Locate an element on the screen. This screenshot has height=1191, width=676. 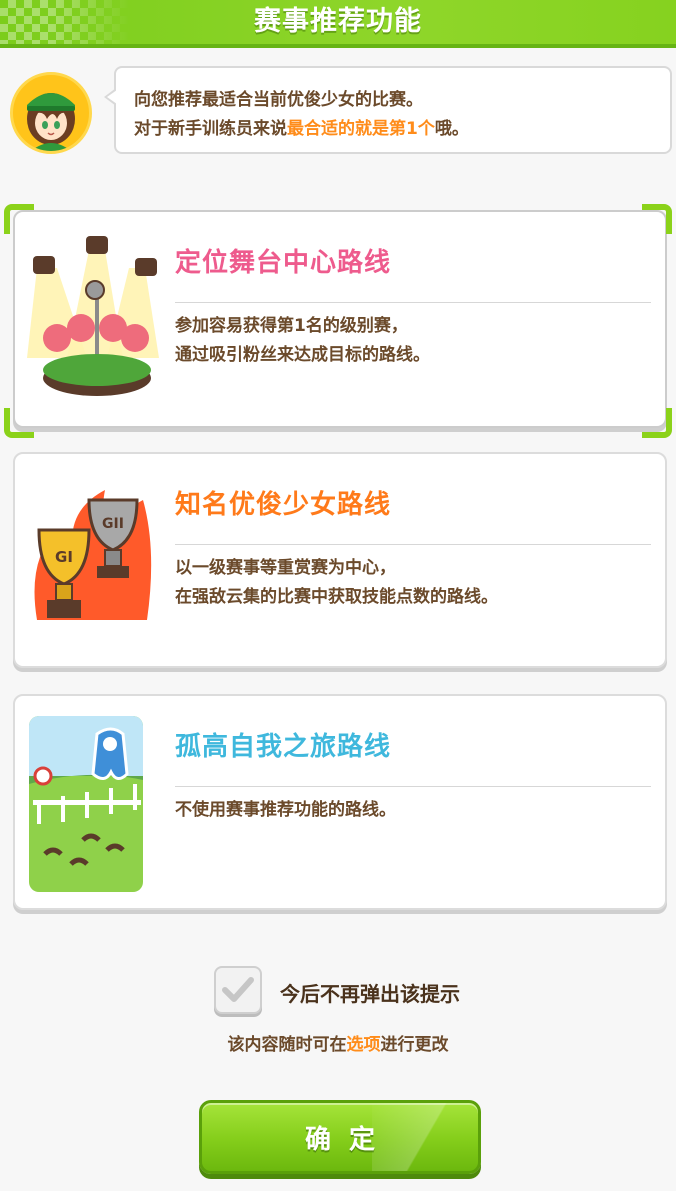
route-description: 以一级赛事等重赏赛为中心， 在强敌云集的比赛中获取技能点数的路线。 is located at coordinates (336, 583).